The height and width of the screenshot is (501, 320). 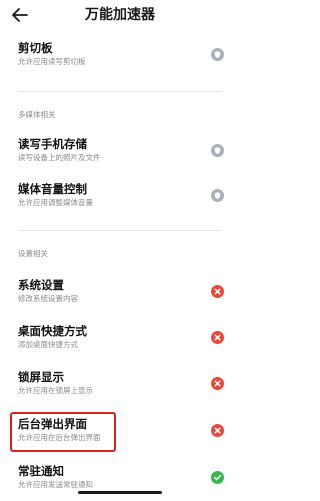 What do you see at coordinates (120, 492) in the screenshot?
I see `home-indicator` at bounding box center [120, 492].